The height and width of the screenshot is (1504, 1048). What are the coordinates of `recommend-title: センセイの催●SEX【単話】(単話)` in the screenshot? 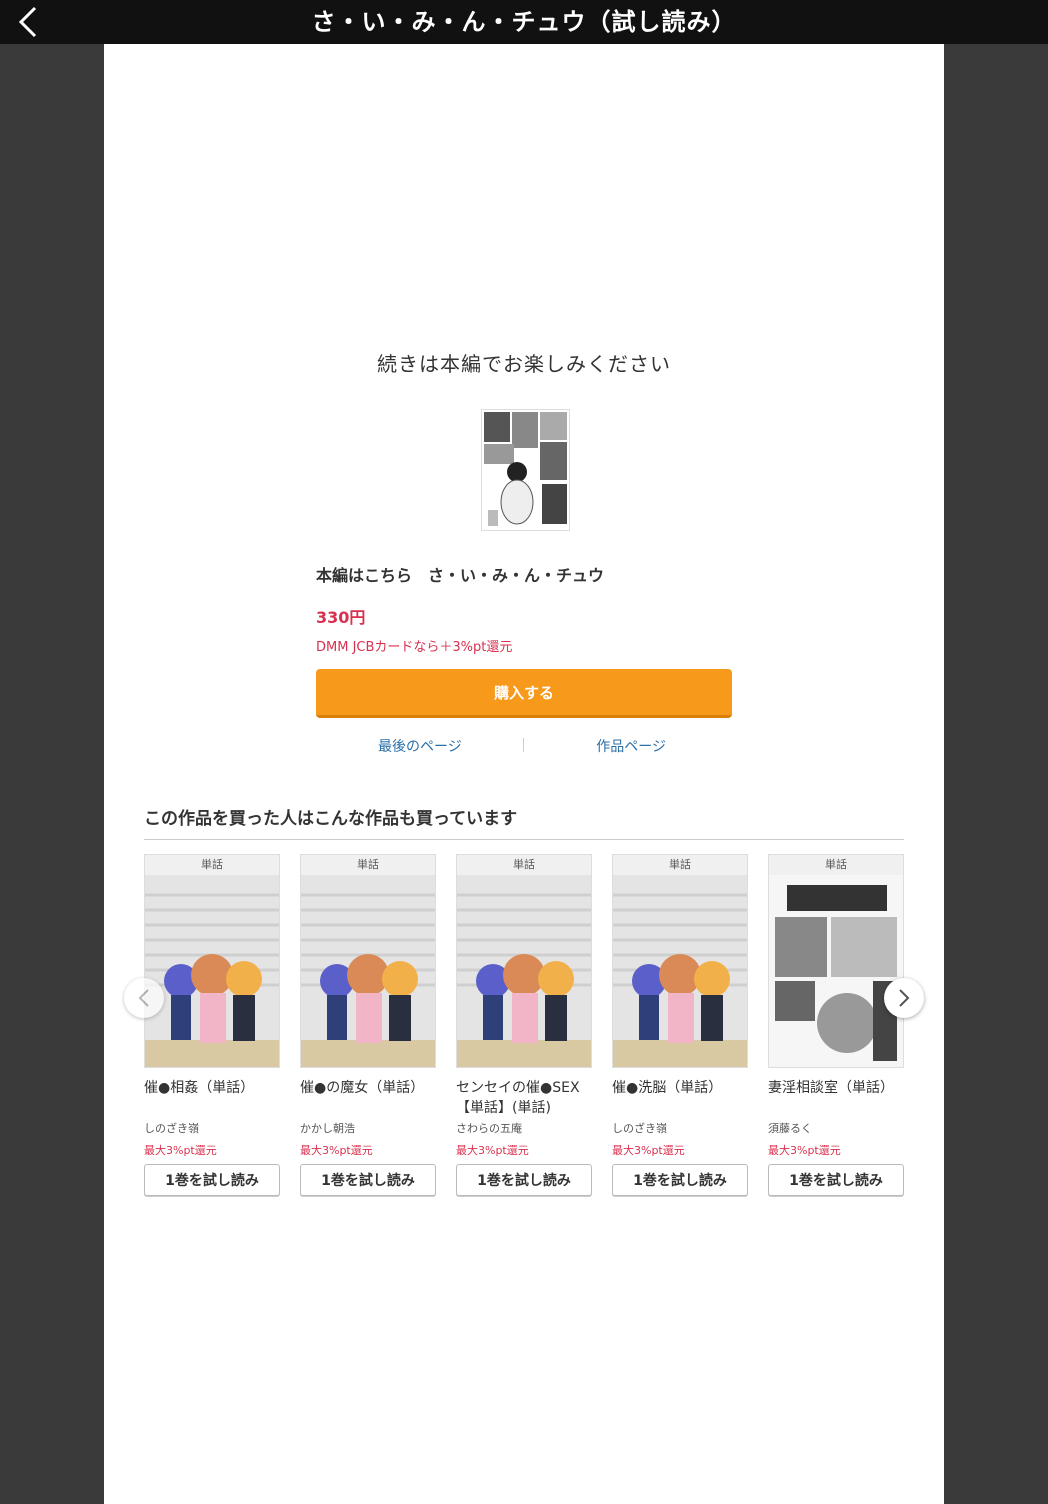 It's located at (524, 1099).